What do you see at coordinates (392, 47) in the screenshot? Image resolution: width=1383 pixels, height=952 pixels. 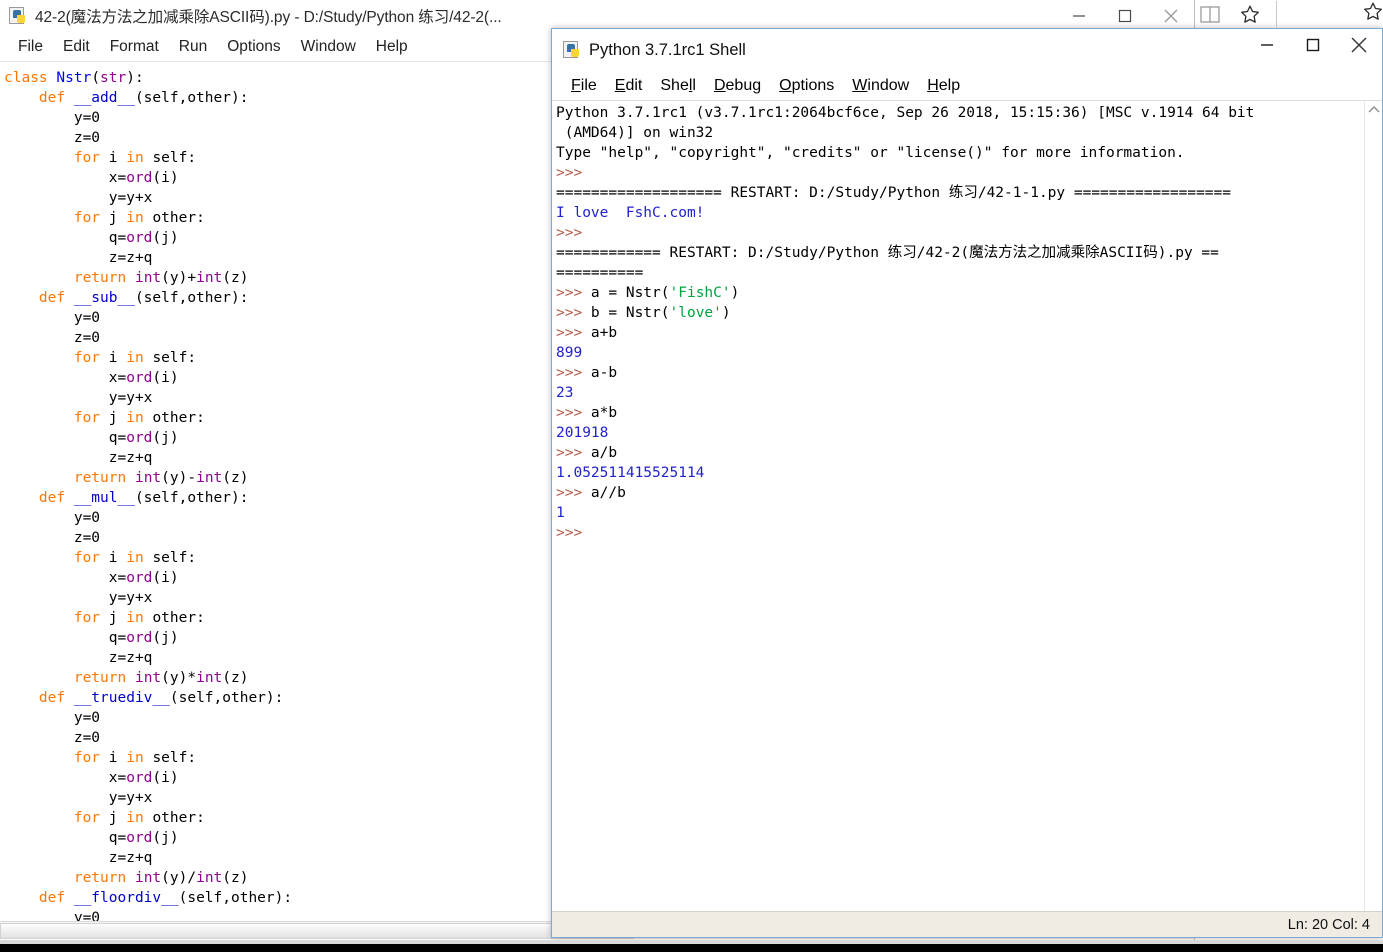 I see `editor-menu-help: Help` at bounding box center [392, 47].